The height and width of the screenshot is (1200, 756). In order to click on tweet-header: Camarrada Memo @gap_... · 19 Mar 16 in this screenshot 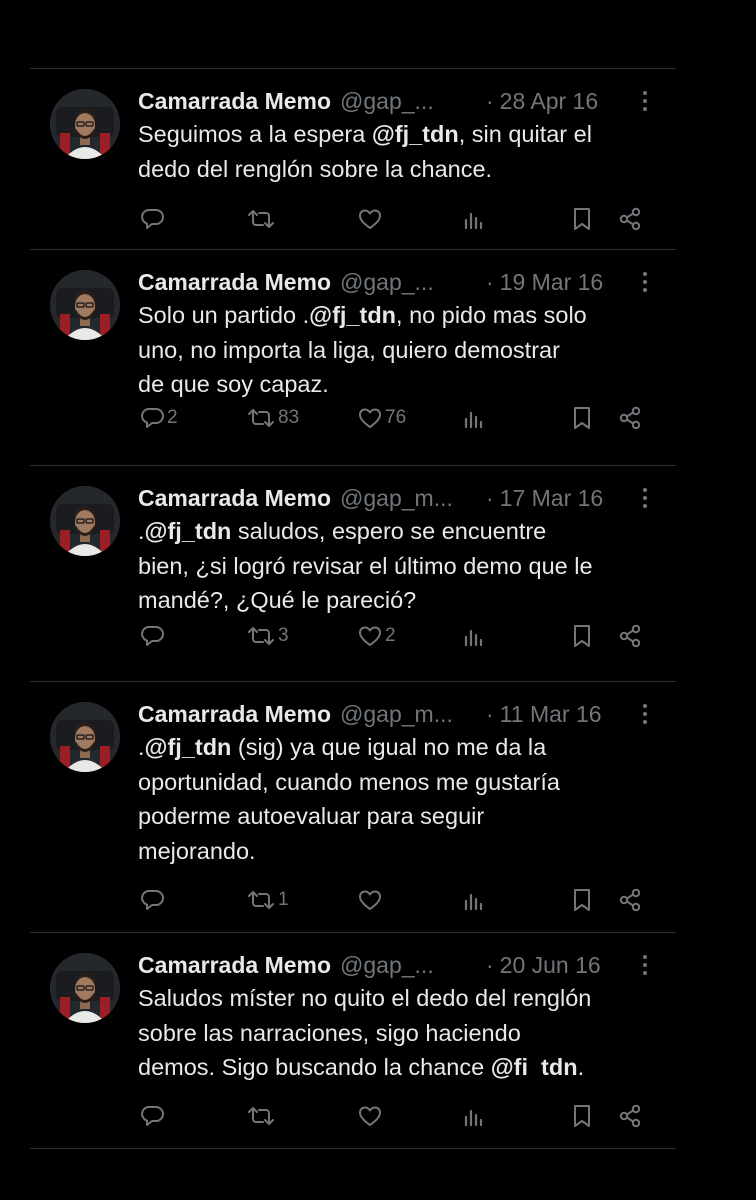, I will do `click(398, 282)`.